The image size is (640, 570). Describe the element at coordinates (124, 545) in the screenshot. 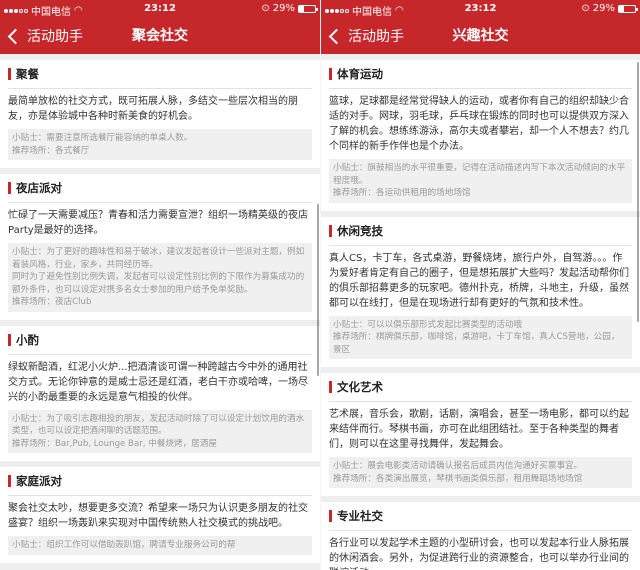

I see `tip-line: 小贴士：组织工作可以借助轰趴馆，聘请专业服务公司的帮` at that location.